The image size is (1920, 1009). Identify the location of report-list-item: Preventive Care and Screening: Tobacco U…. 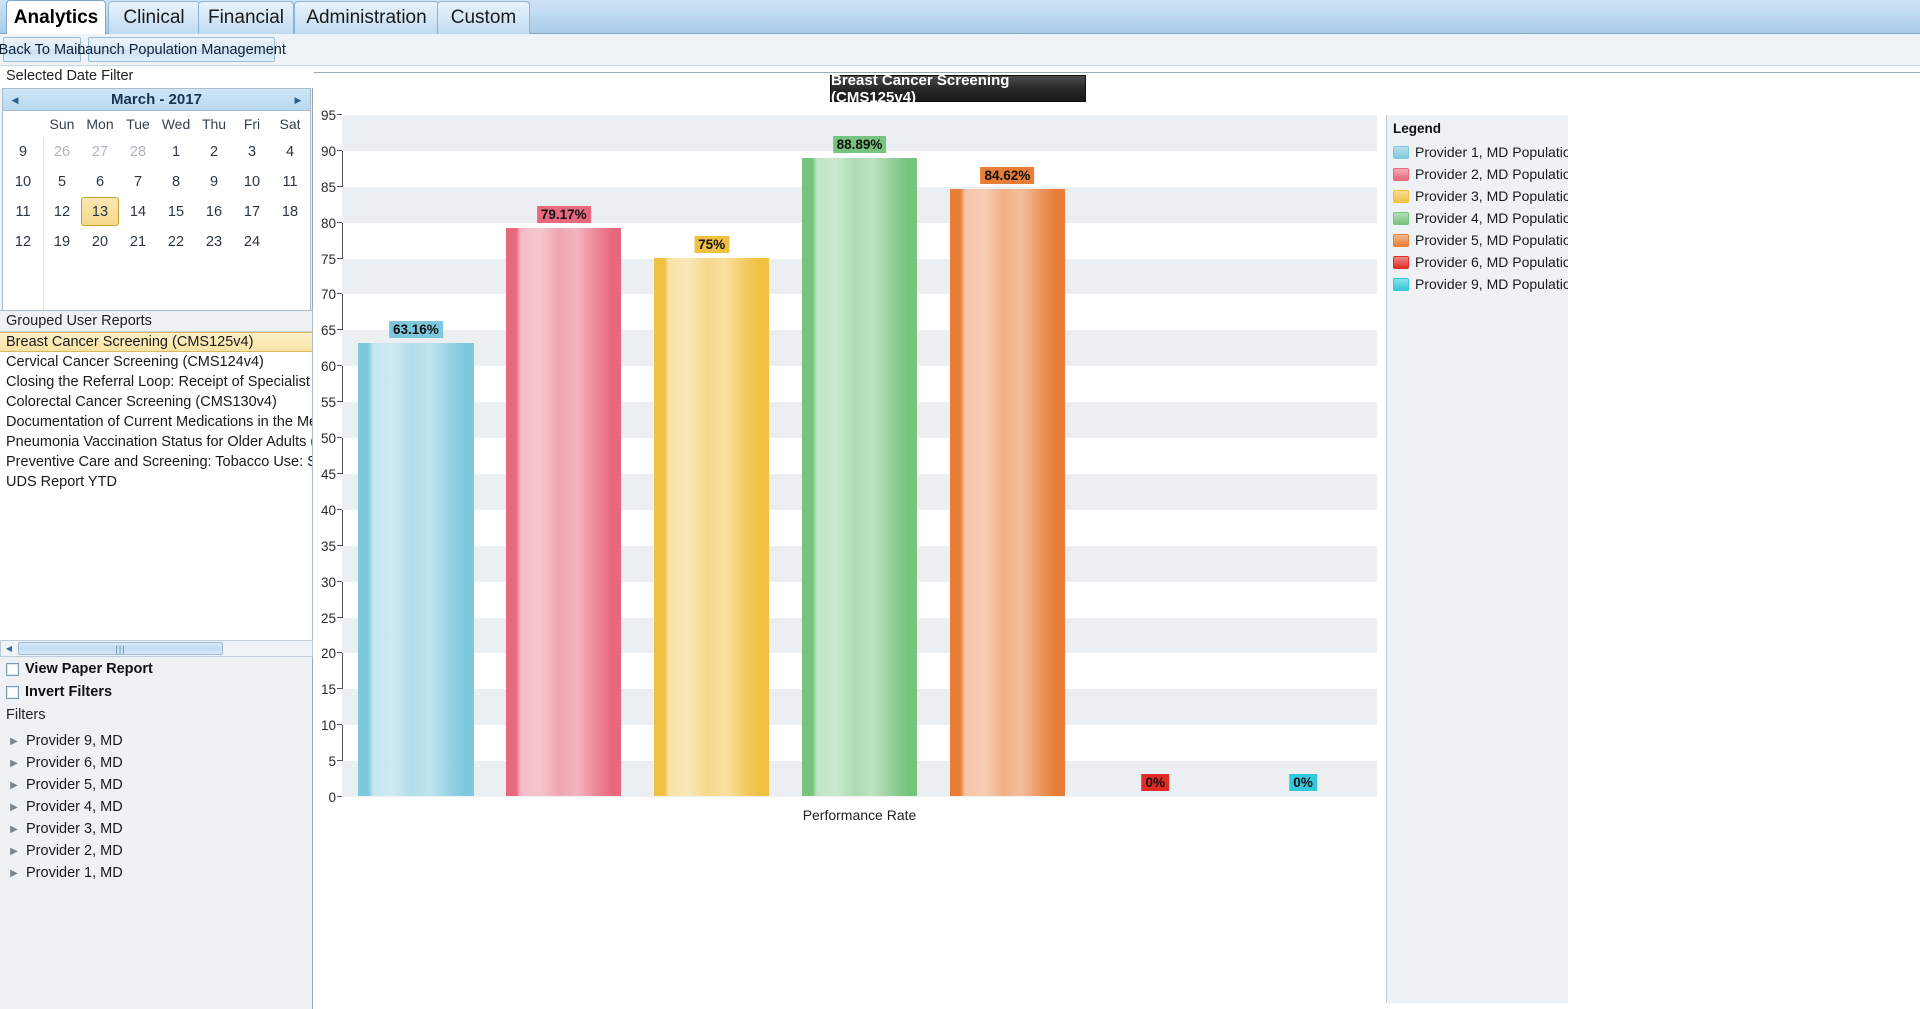
(156, 462).